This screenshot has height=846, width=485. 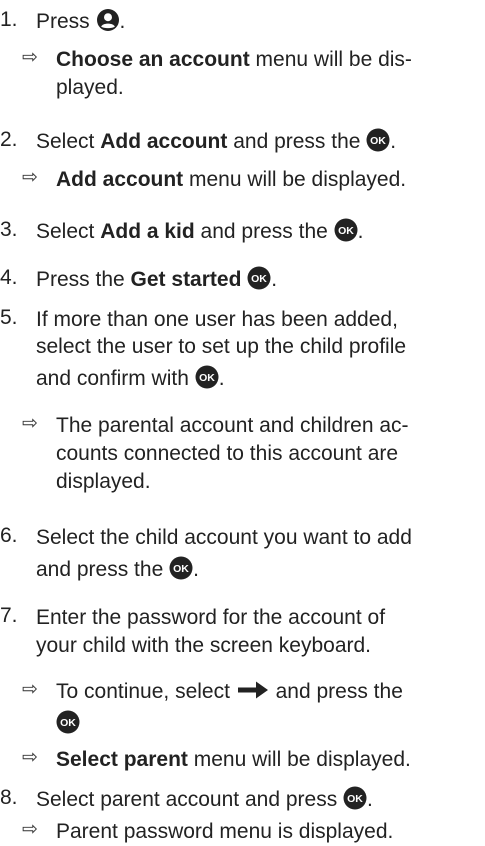 What do you see at coordinates (225, 831) in the screenshot?
I see `result-text-rest: Parent password menu is displayed.` at bounding box center [225, 831].